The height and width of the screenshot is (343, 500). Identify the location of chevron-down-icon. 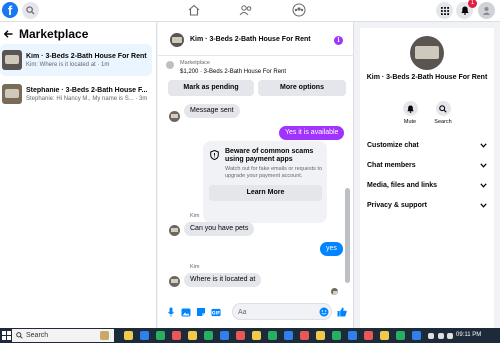
(483, 185).